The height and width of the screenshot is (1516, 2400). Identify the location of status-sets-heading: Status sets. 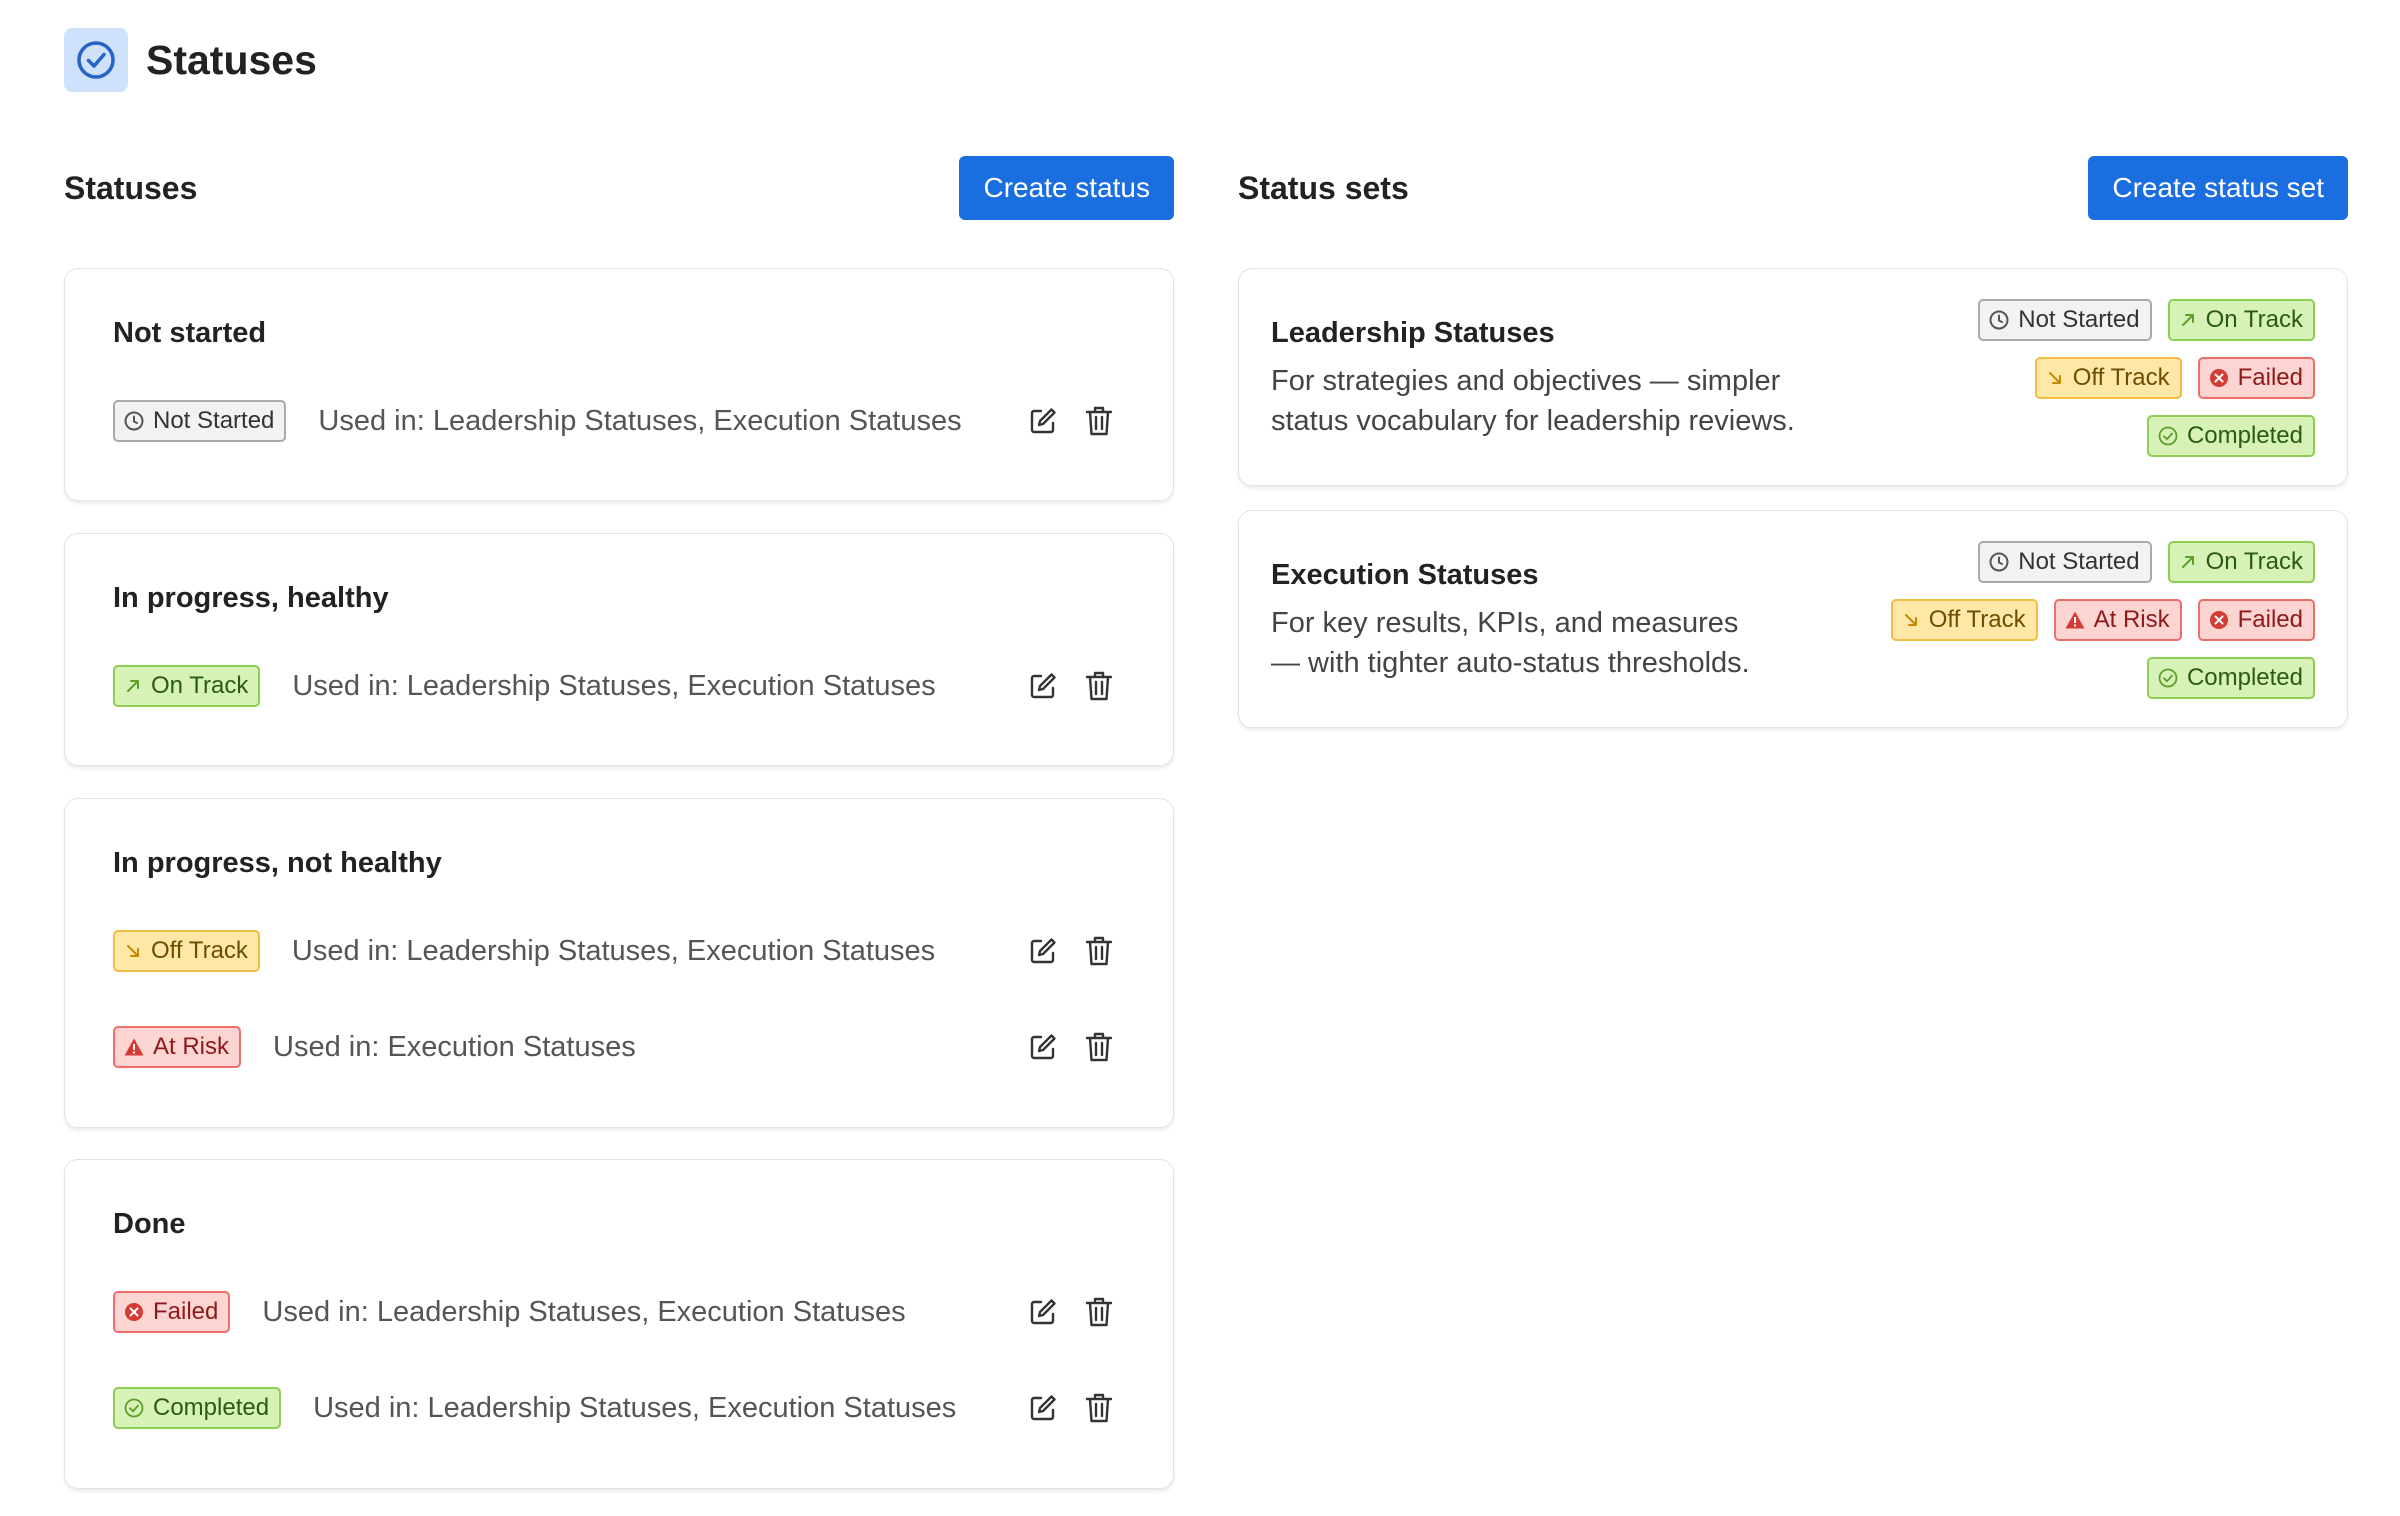
(1323, 187).